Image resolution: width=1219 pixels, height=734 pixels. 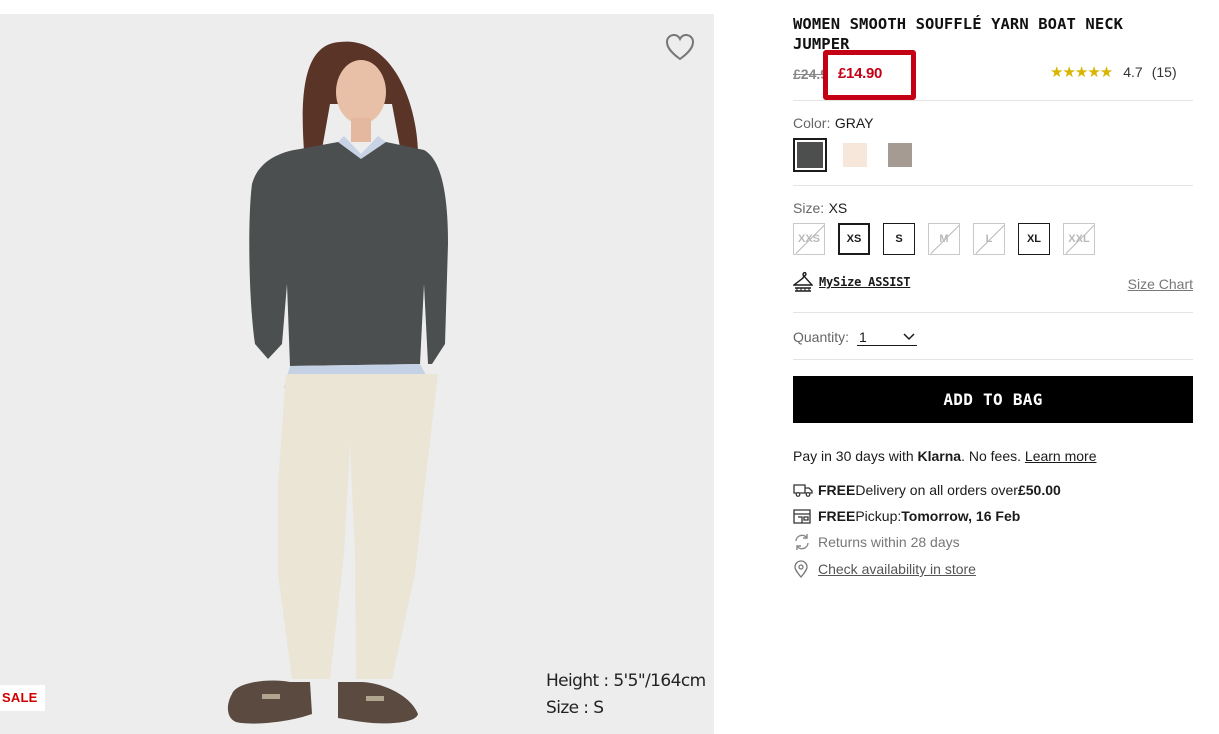 What do you see at coordinates (1164, 72) in the screenshot?
I see `review-count: (15)` at bounding box center [1164, 72].